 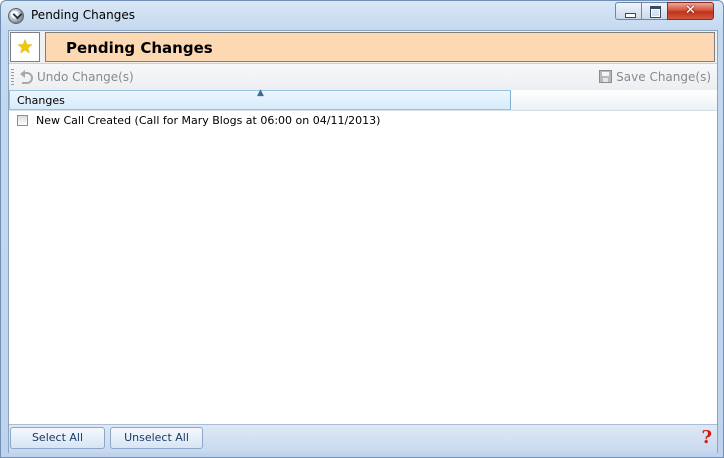 I want to click on maximize-button, so click(x=654, y=11).